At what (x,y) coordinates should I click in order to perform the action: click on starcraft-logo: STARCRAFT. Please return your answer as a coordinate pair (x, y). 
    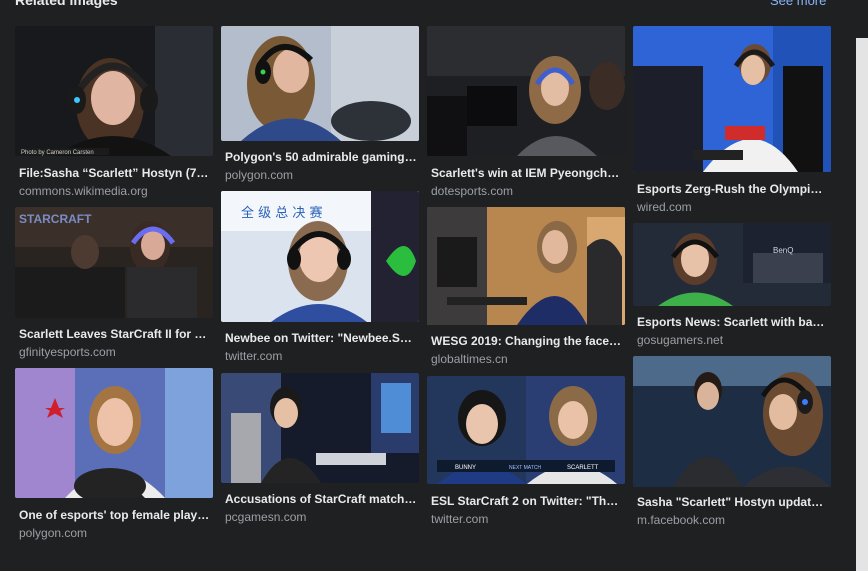
    Looking at the image, I should click on (55, 219).